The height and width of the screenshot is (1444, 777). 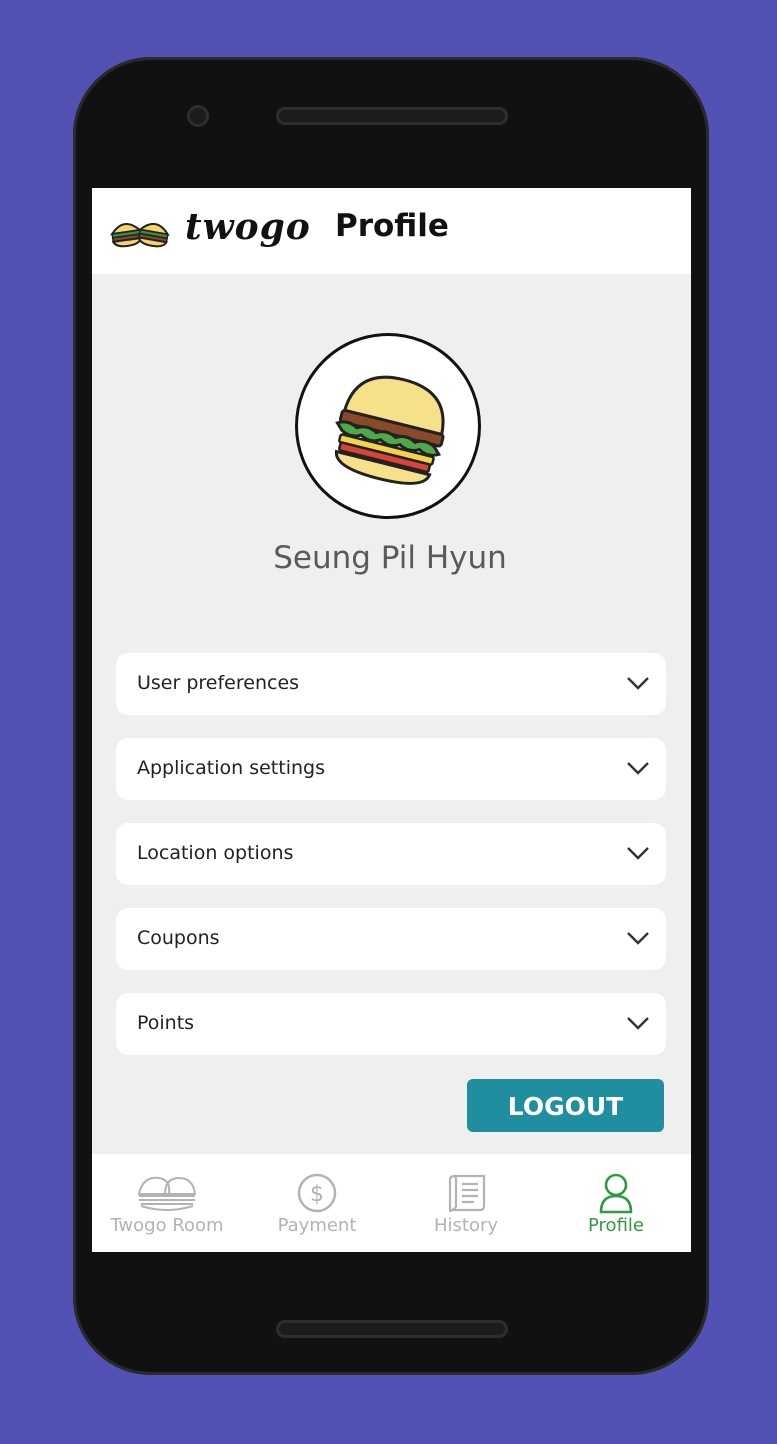 I want to click on bottom-nav: Twogo Room $ Payment History Profile, so click(x=391, y=1203).